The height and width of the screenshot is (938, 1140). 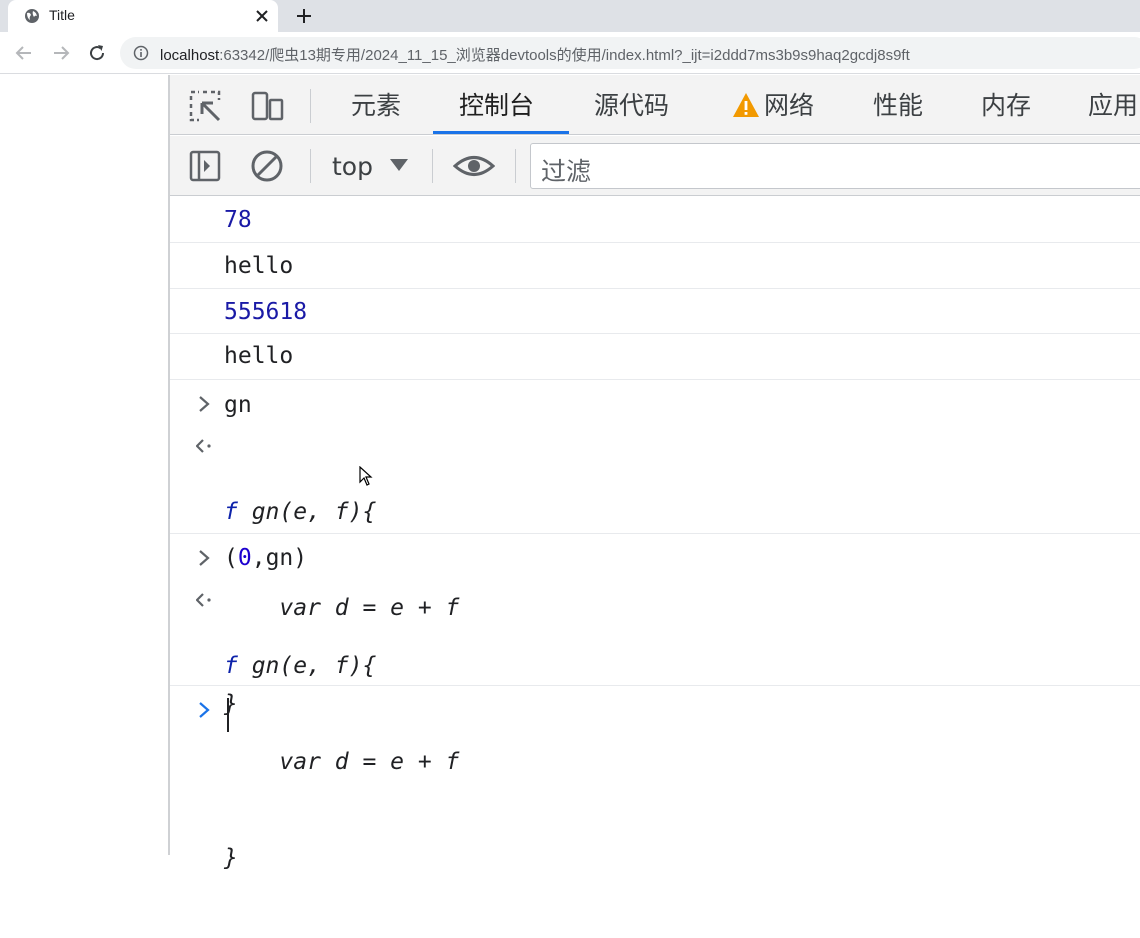 What do you see at coordinates (267, 106) in the screenshot?
I see `device-toolbar-icon` at bounding box center [267, 106].